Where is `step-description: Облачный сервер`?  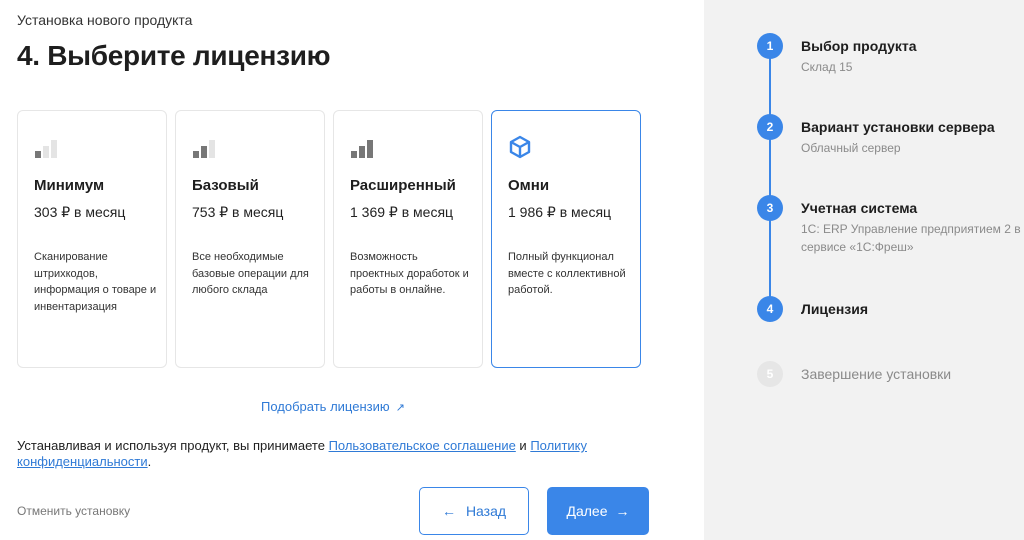
step-description: Облачный сервер is located at coordinates (851, 148).